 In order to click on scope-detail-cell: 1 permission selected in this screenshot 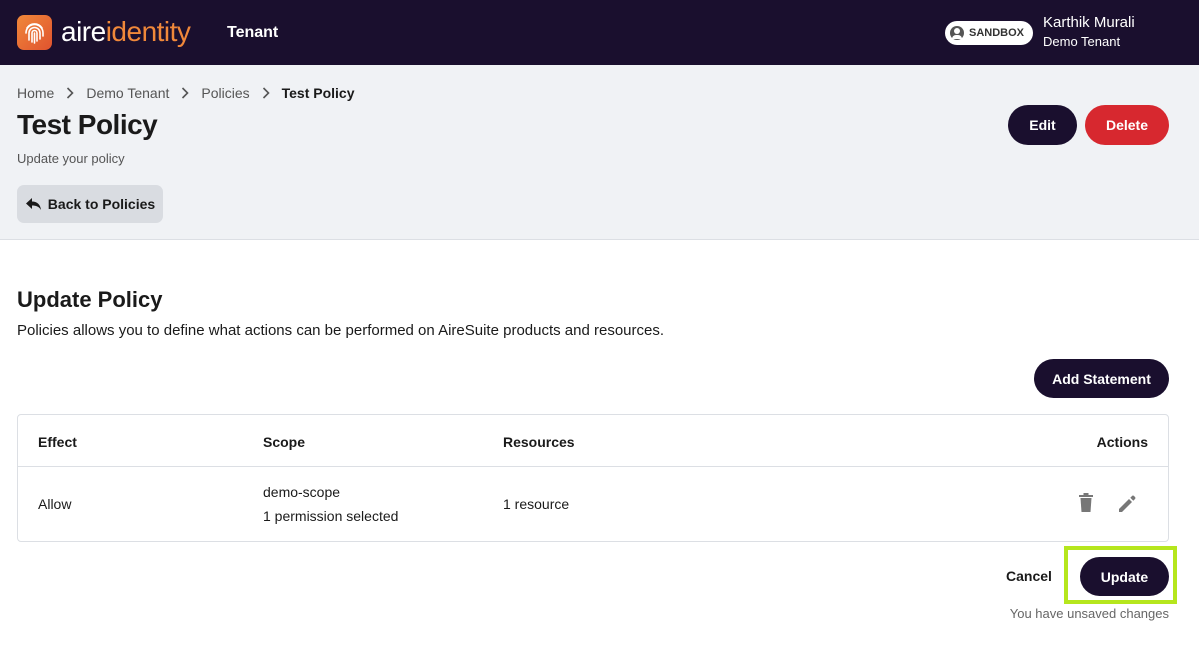, I will do `click(331, 516)`.